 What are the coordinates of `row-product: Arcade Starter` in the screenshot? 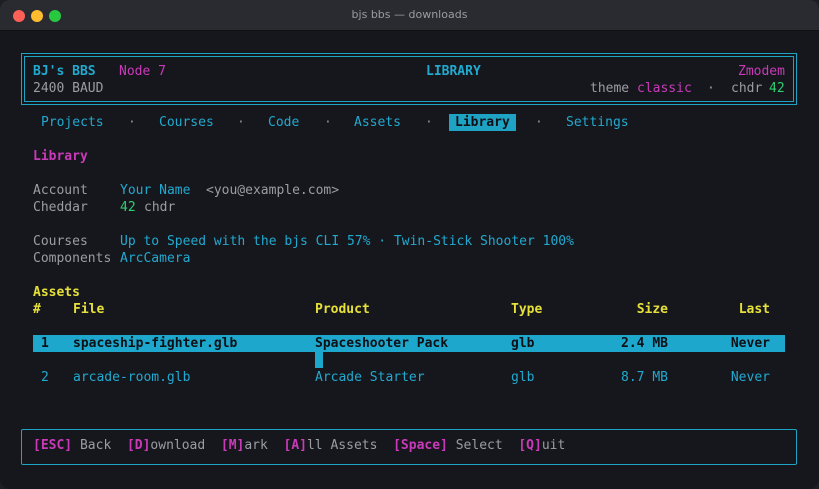 It's located at (370, 377).